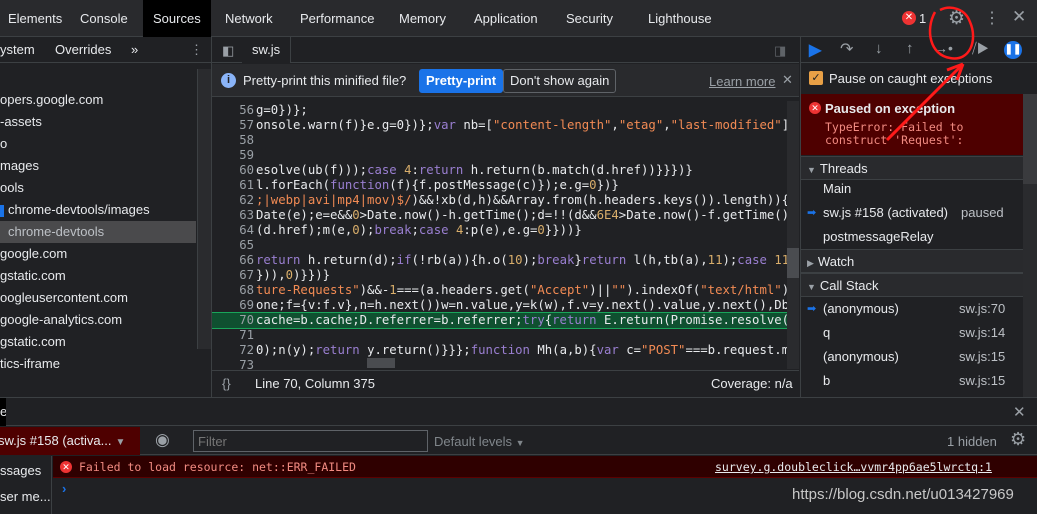 This screenshot has width=1037, height=514. What do you see at coordinates (912, 333) in the screenshot?
I see `call-frame: q sw.js:14` at bounding box center [912, 333].